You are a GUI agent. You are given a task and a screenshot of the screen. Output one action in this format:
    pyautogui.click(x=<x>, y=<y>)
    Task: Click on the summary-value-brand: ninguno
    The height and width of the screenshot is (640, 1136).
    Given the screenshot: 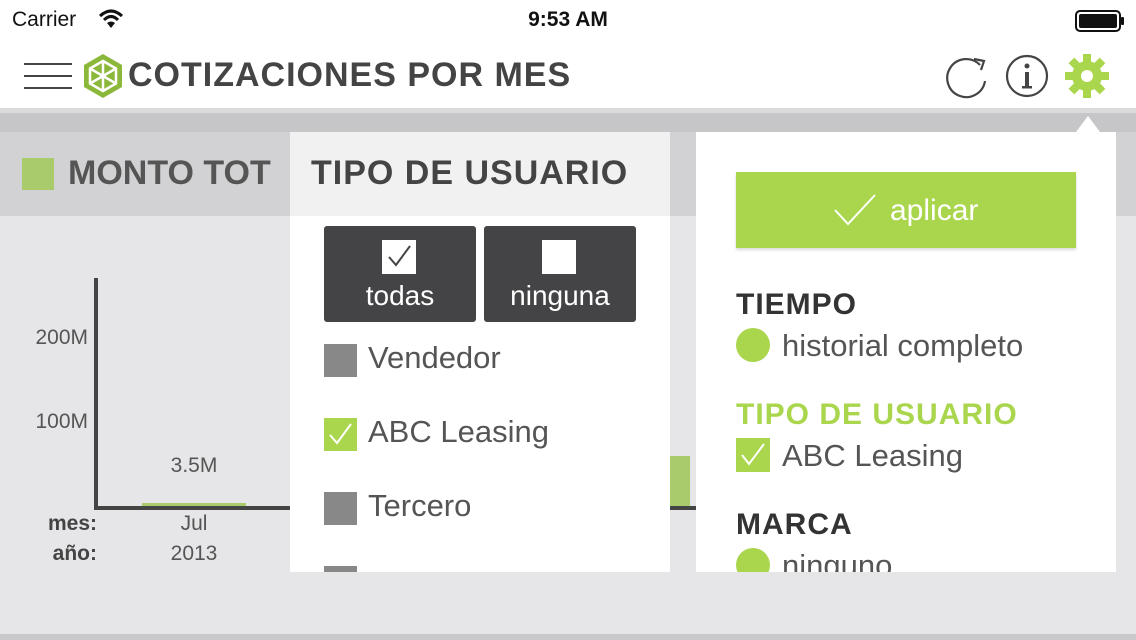 What is the action you would take?
    pyautogui.click(x=837, y=560)
    